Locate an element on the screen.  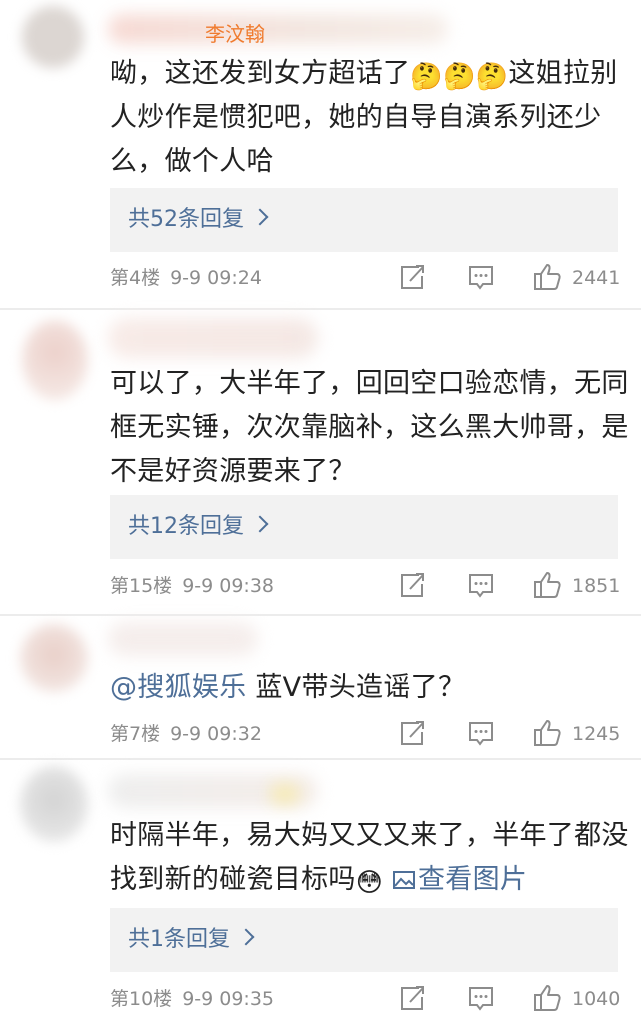
timestamp: 9-9 09:35 is located at coordinates (228, 999).